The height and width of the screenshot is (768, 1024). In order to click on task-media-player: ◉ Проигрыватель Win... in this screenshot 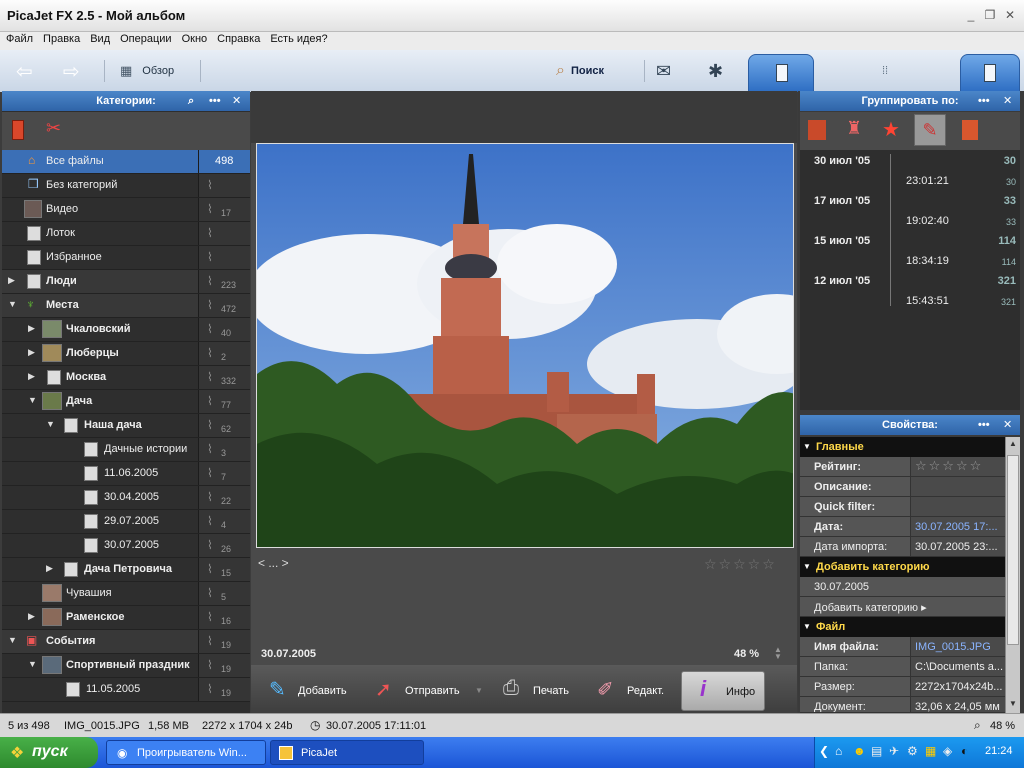, I will do `click(186, 752)`.